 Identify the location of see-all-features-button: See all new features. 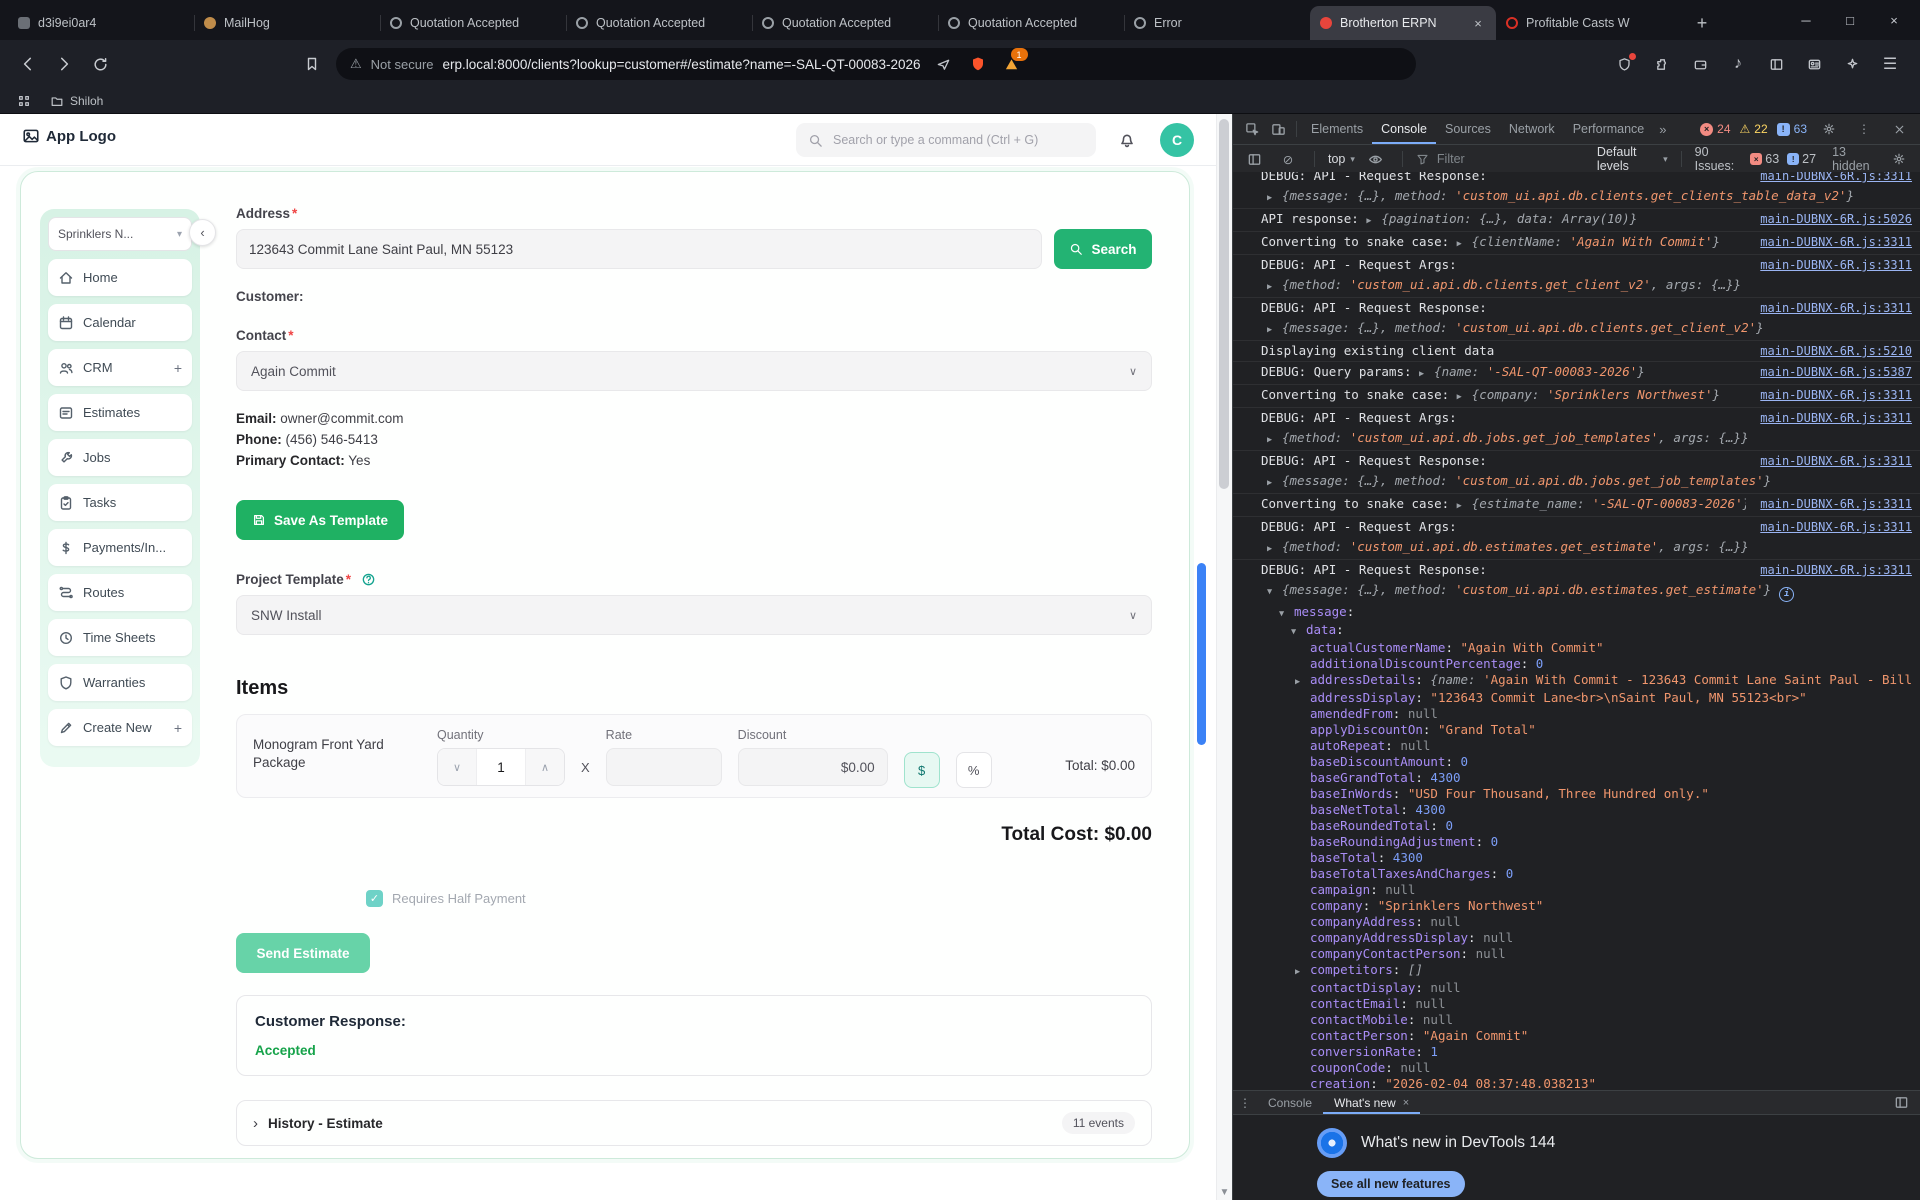
(1391, 1184).